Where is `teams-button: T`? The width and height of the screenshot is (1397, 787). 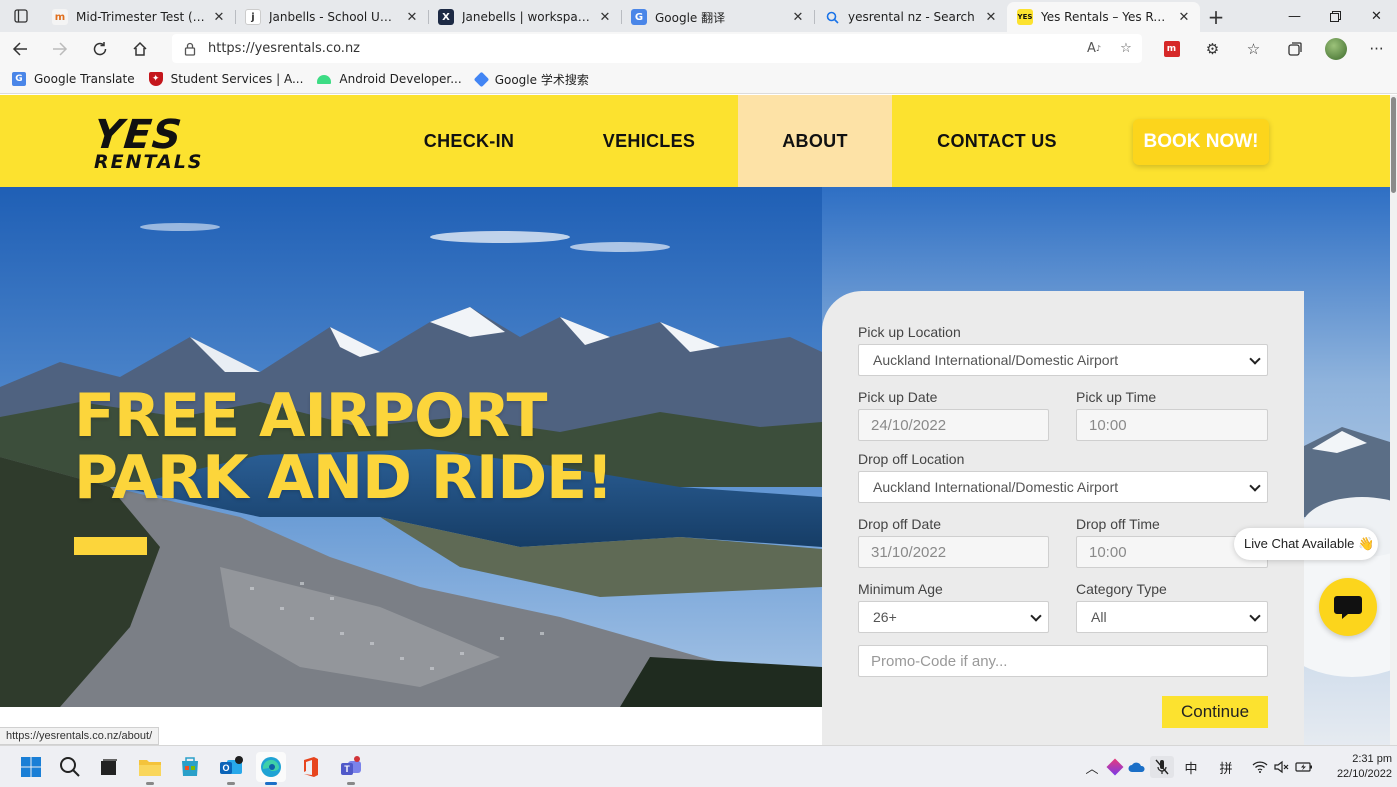
teams-button: T is located at coordinates (351, 768).